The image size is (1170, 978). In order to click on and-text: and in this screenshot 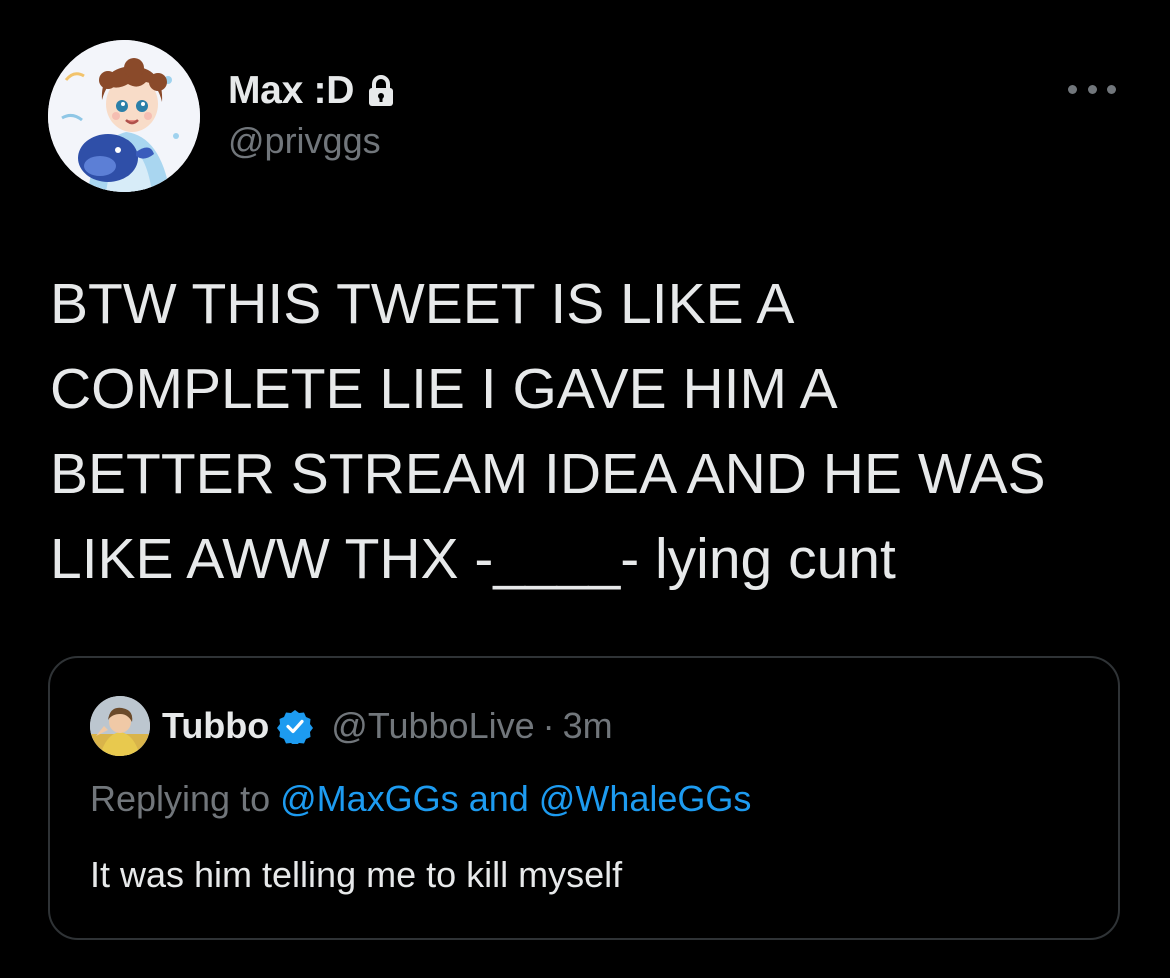, I will do `click(498, 798)`.